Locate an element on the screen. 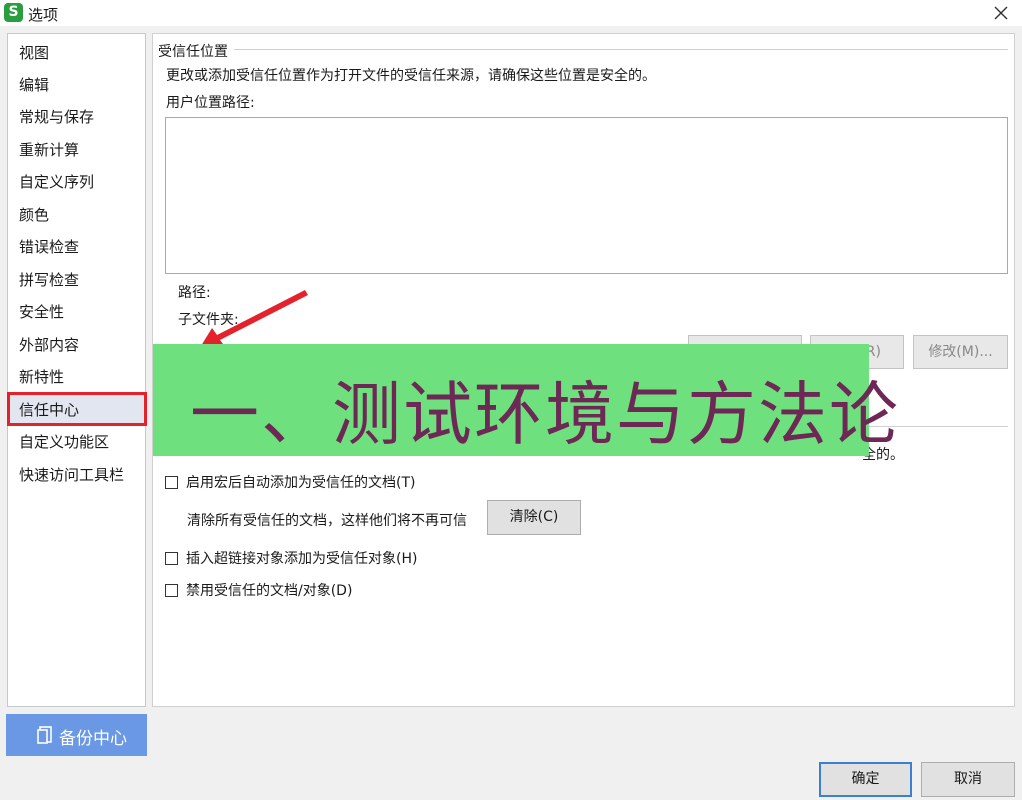 The width and height of the screenshot is (1022, 800). hyperlink-trusted-checkbox is located at coordinates (171, 558).